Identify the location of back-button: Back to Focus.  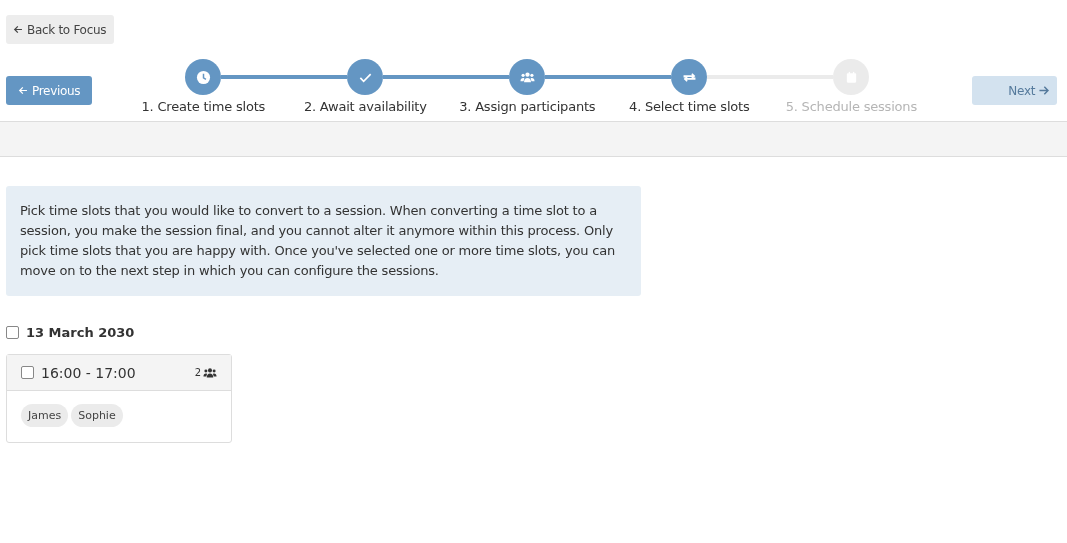
(60, 29).